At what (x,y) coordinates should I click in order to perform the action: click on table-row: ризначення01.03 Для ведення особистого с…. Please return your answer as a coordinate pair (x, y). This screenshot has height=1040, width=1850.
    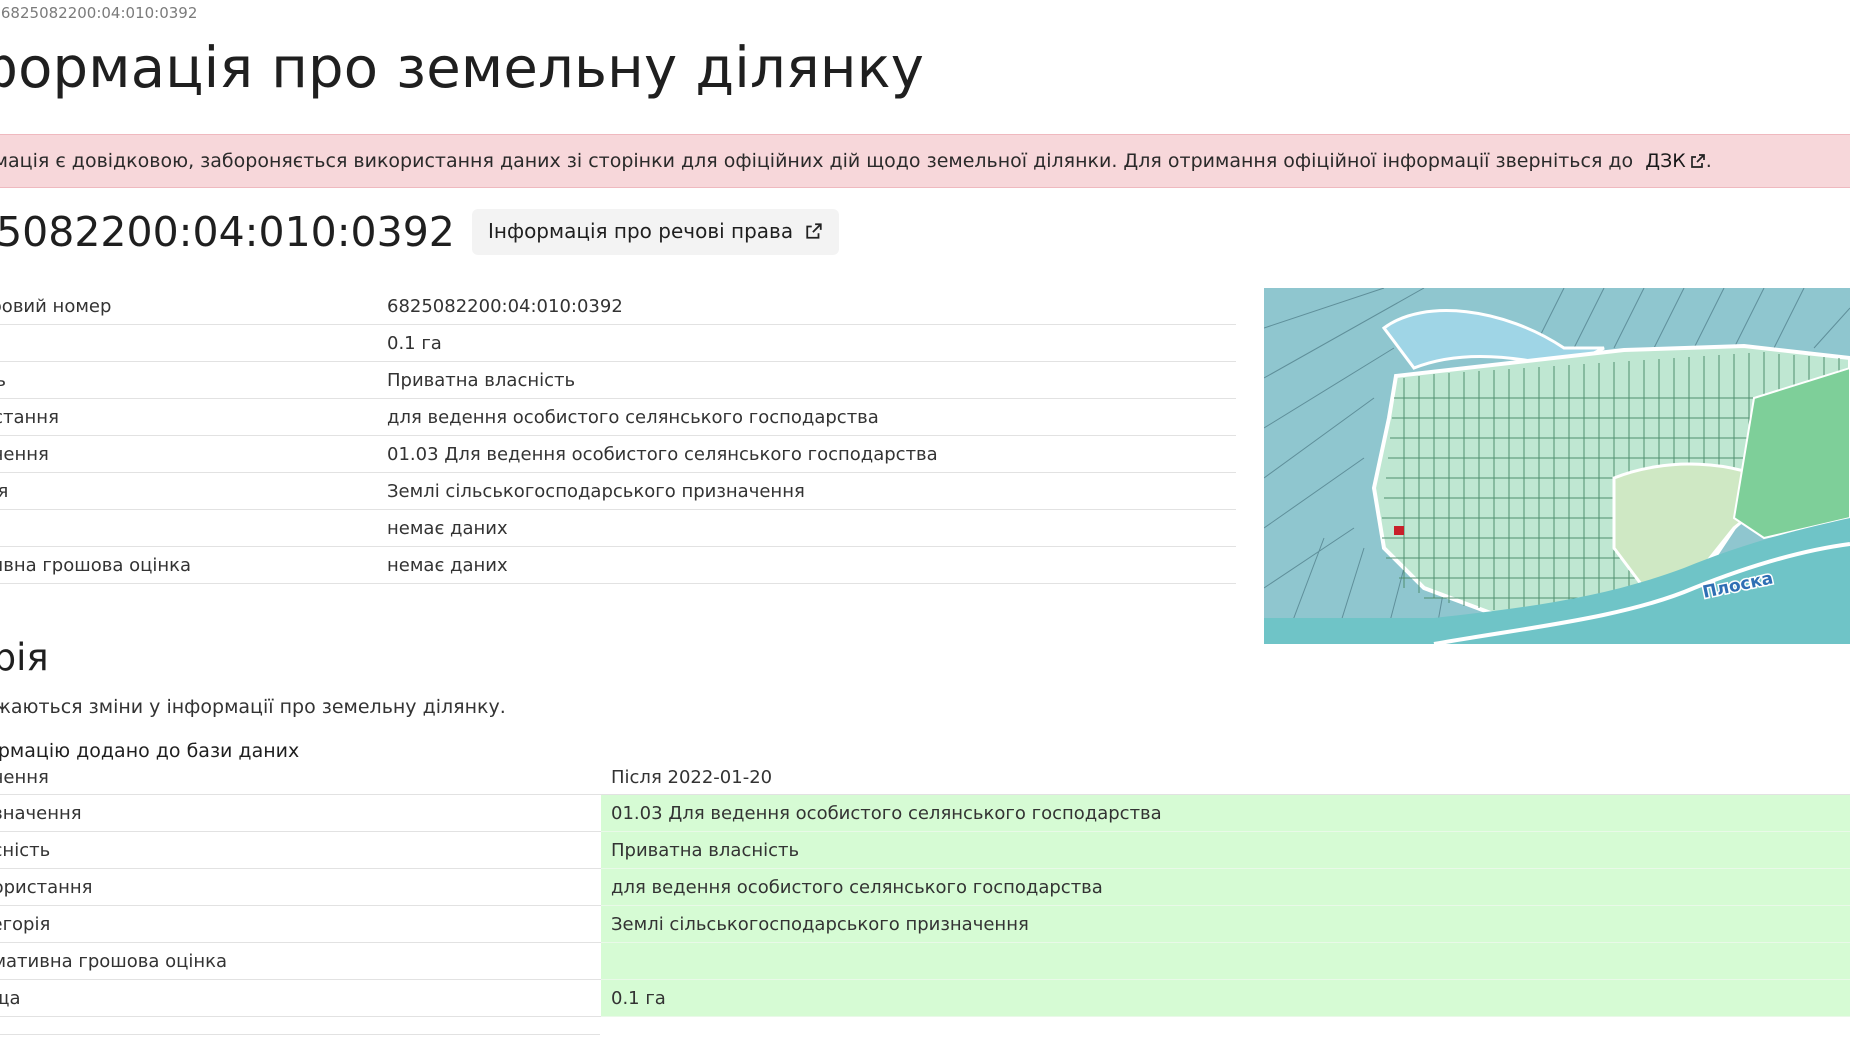
    Looking at the image, I should click on (925, 813).